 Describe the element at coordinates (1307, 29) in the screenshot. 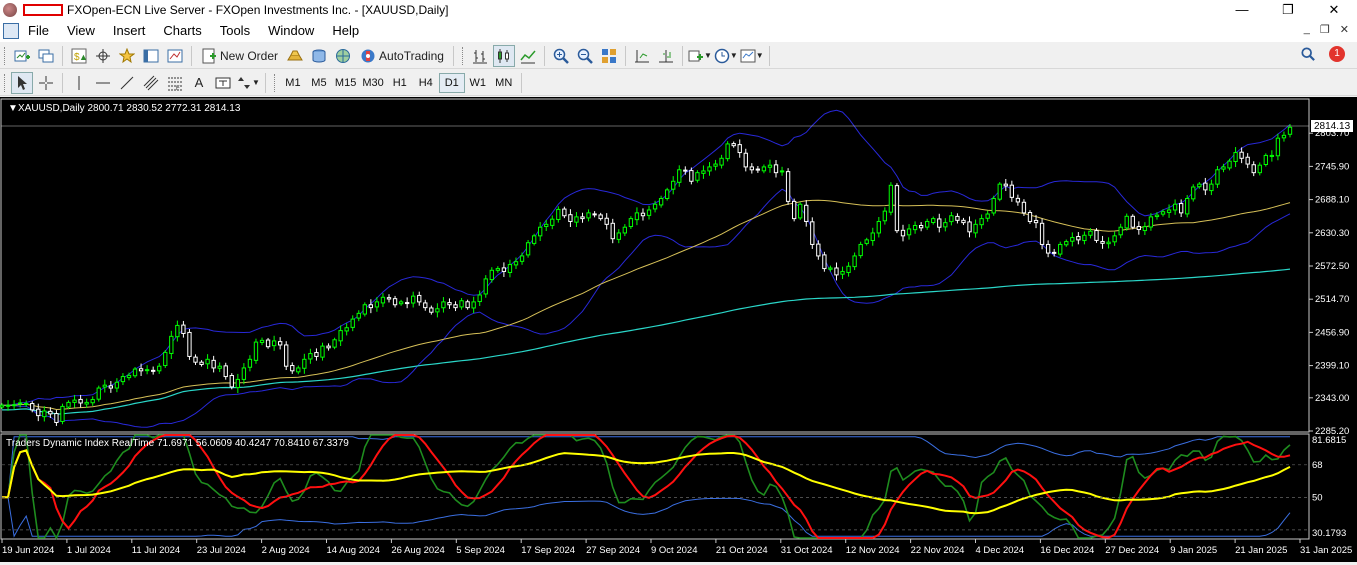

I see `mdi-minimize-button: _` at that location.